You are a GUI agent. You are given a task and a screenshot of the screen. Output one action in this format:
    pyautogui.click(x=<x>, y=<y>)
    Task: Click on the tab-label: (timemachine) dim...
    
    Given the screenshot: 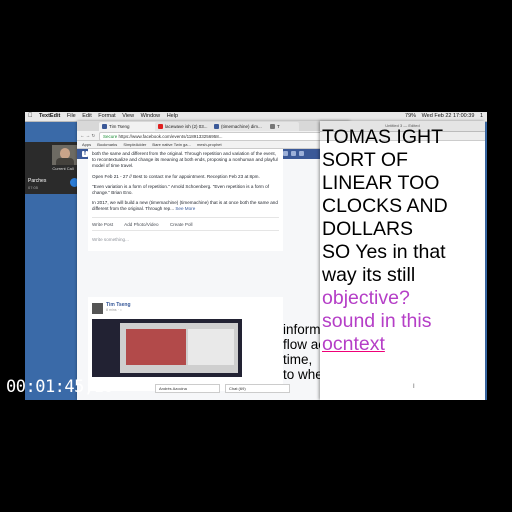 What is the action you would take?
    pyautogui.click(x=241, y=126)
    